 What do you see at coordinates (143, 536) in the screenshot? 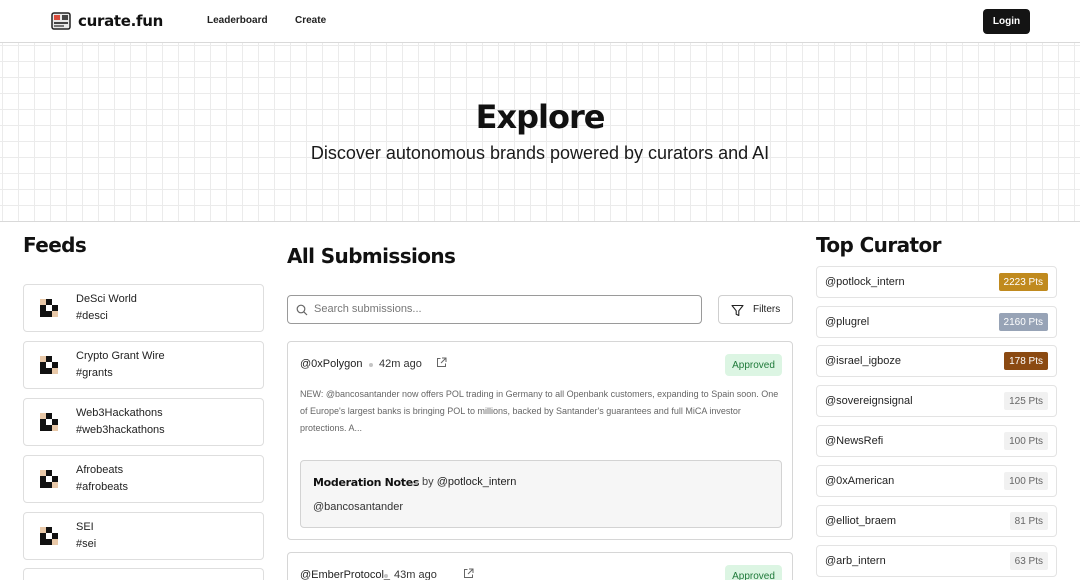
I see `feed-card: SEI #sei` at bounding box center [143, 536].